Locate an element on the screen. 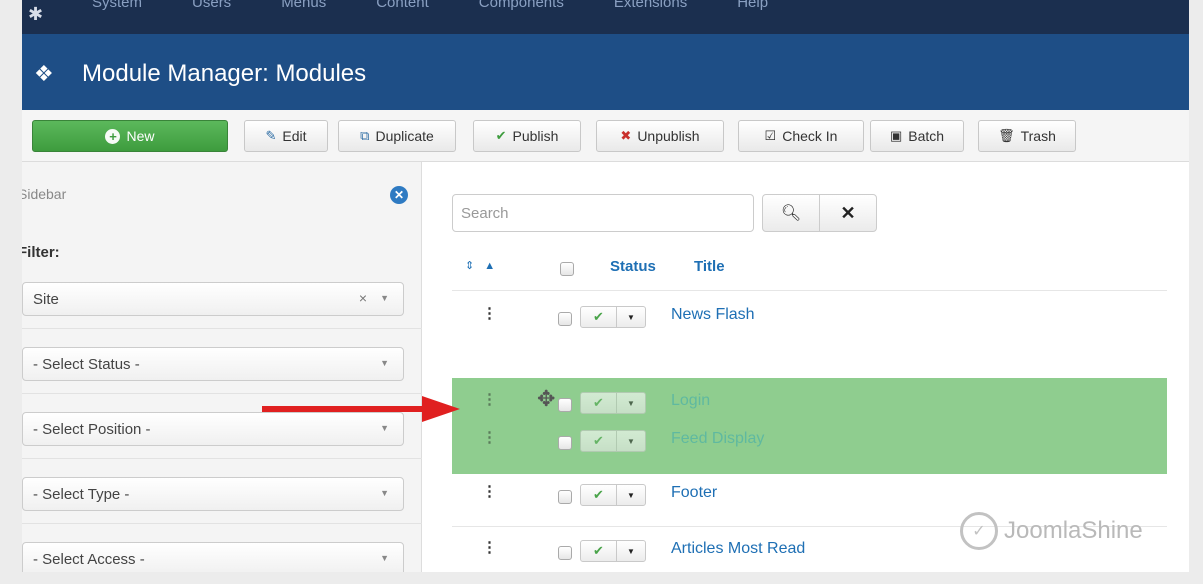 The width and height of the screenshot is (1203, 584). title-column-header: Title is located at coordinates (709, 266).